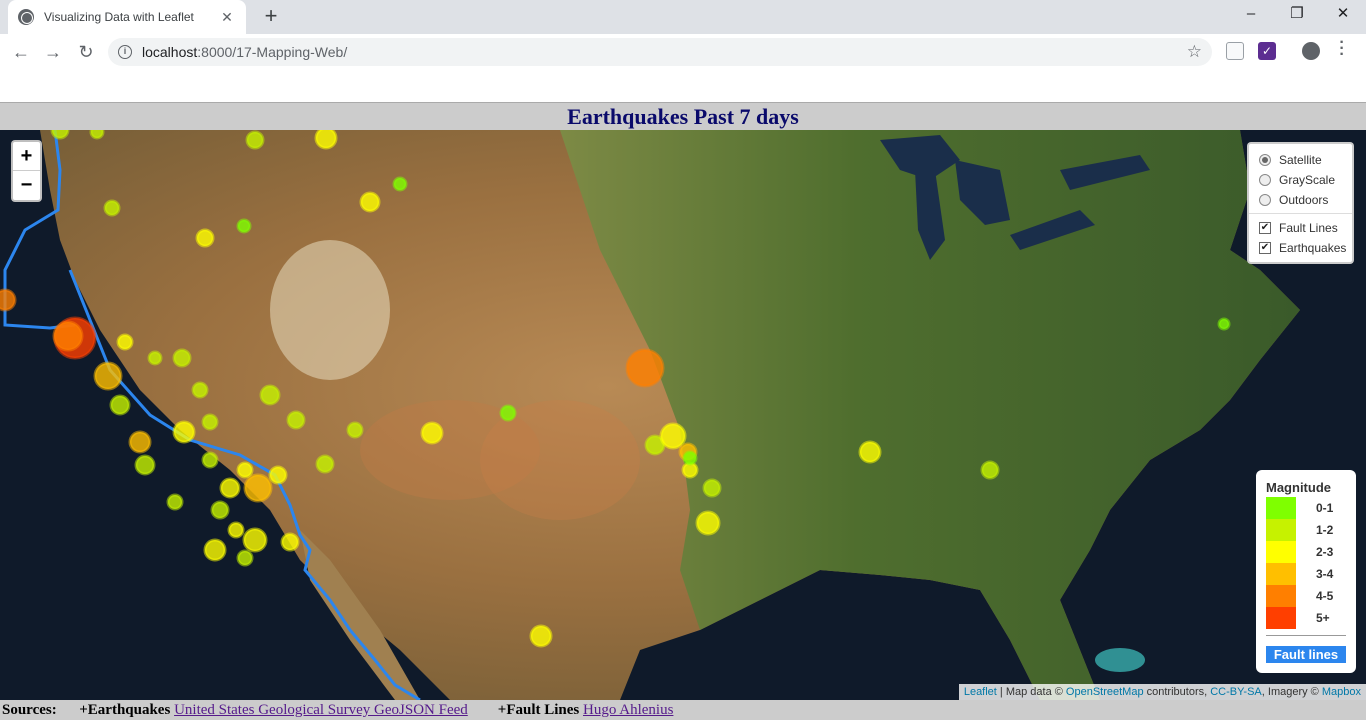  I want to click on extension-icon, so click(1235, 51).